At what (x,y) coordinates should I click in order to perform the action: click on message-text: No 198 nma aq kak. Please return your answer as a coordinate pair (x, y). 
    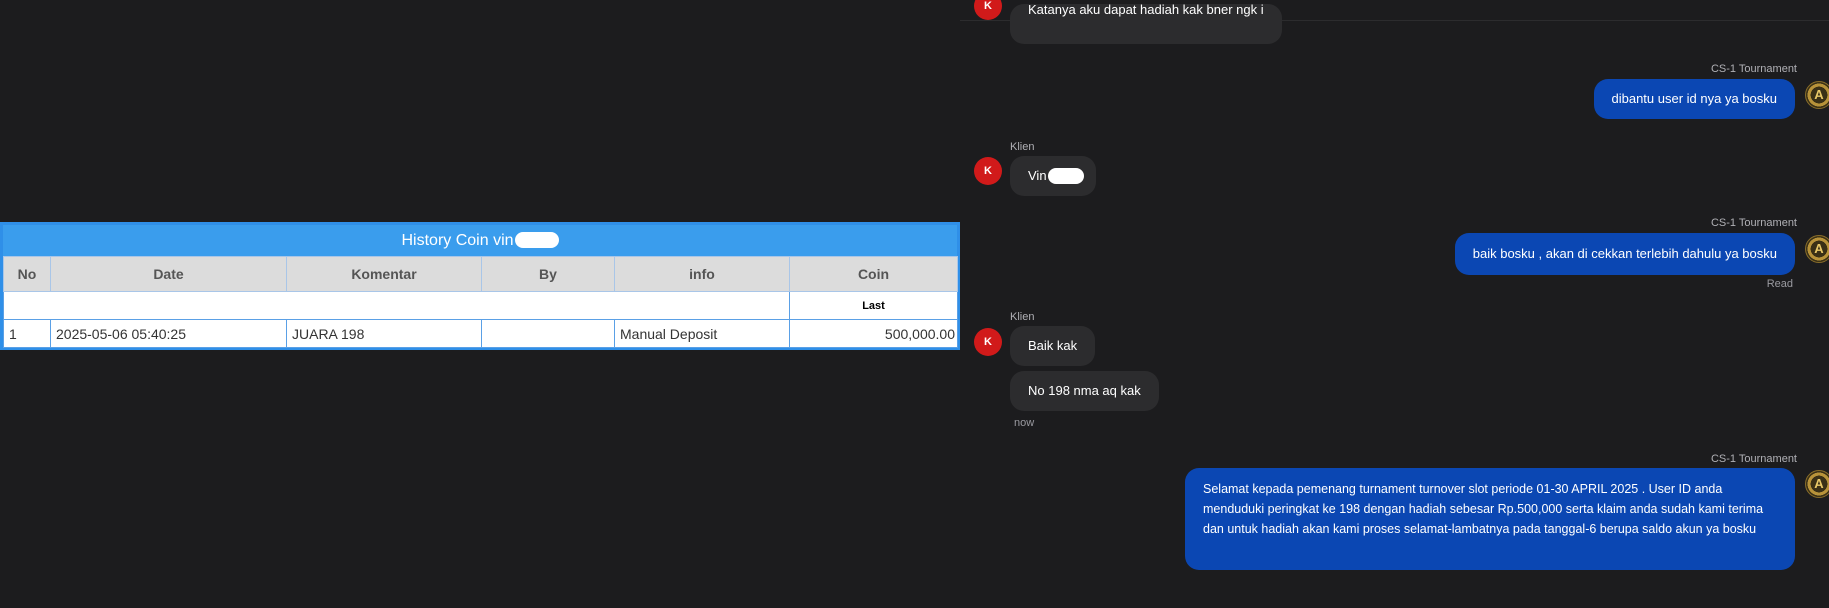
    Looking at the image, I should click on (1084, 390).